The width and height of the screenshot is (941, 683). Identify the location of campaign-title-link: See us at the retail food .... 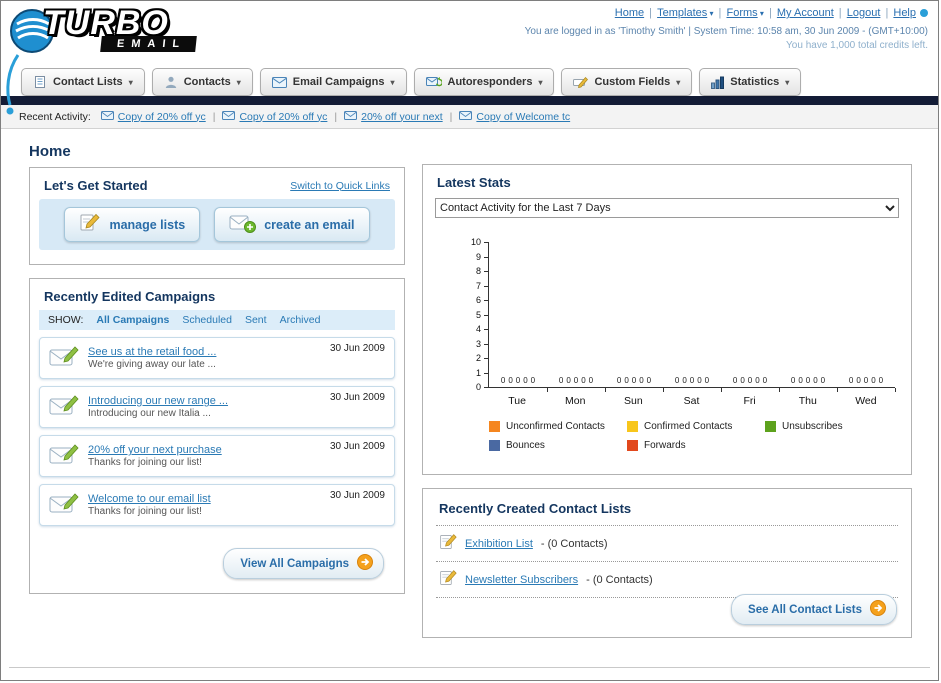
(152, 352).